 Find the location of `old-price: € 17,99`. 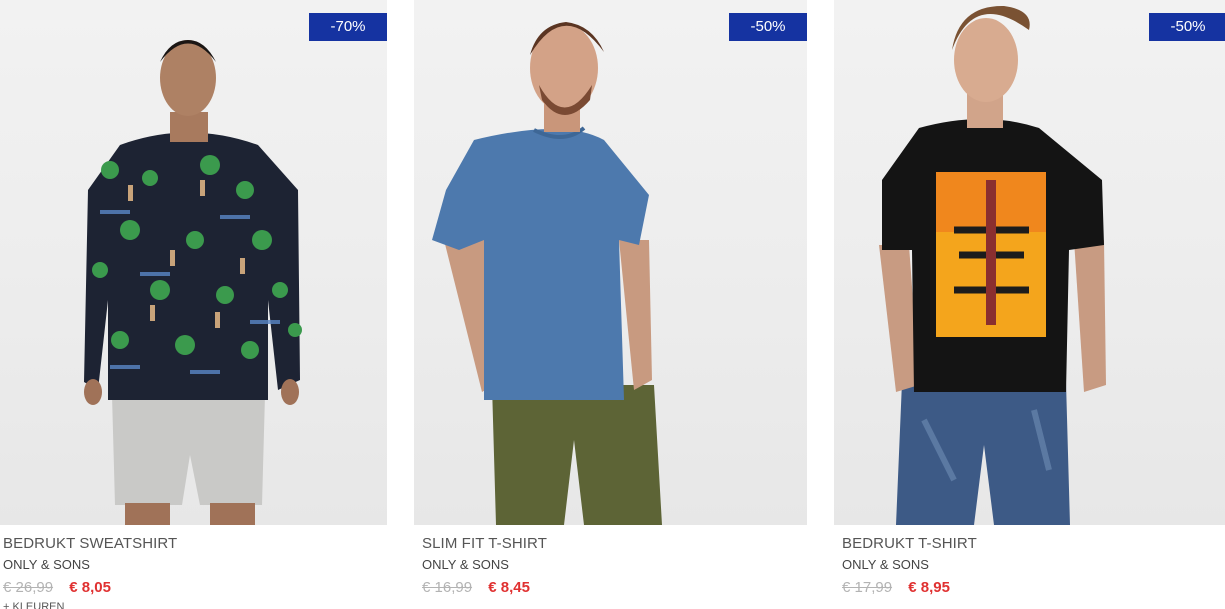

old-price: € 17,99 is located at coordinates (867, 587).